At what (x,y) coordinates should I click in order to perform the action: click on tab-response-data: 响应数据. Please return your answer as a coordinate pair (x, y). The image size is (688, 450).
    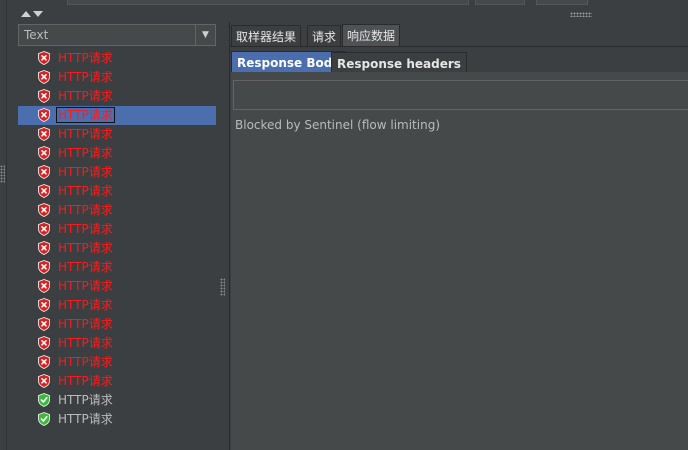
    Looking at the image, I should click on (371, 35).